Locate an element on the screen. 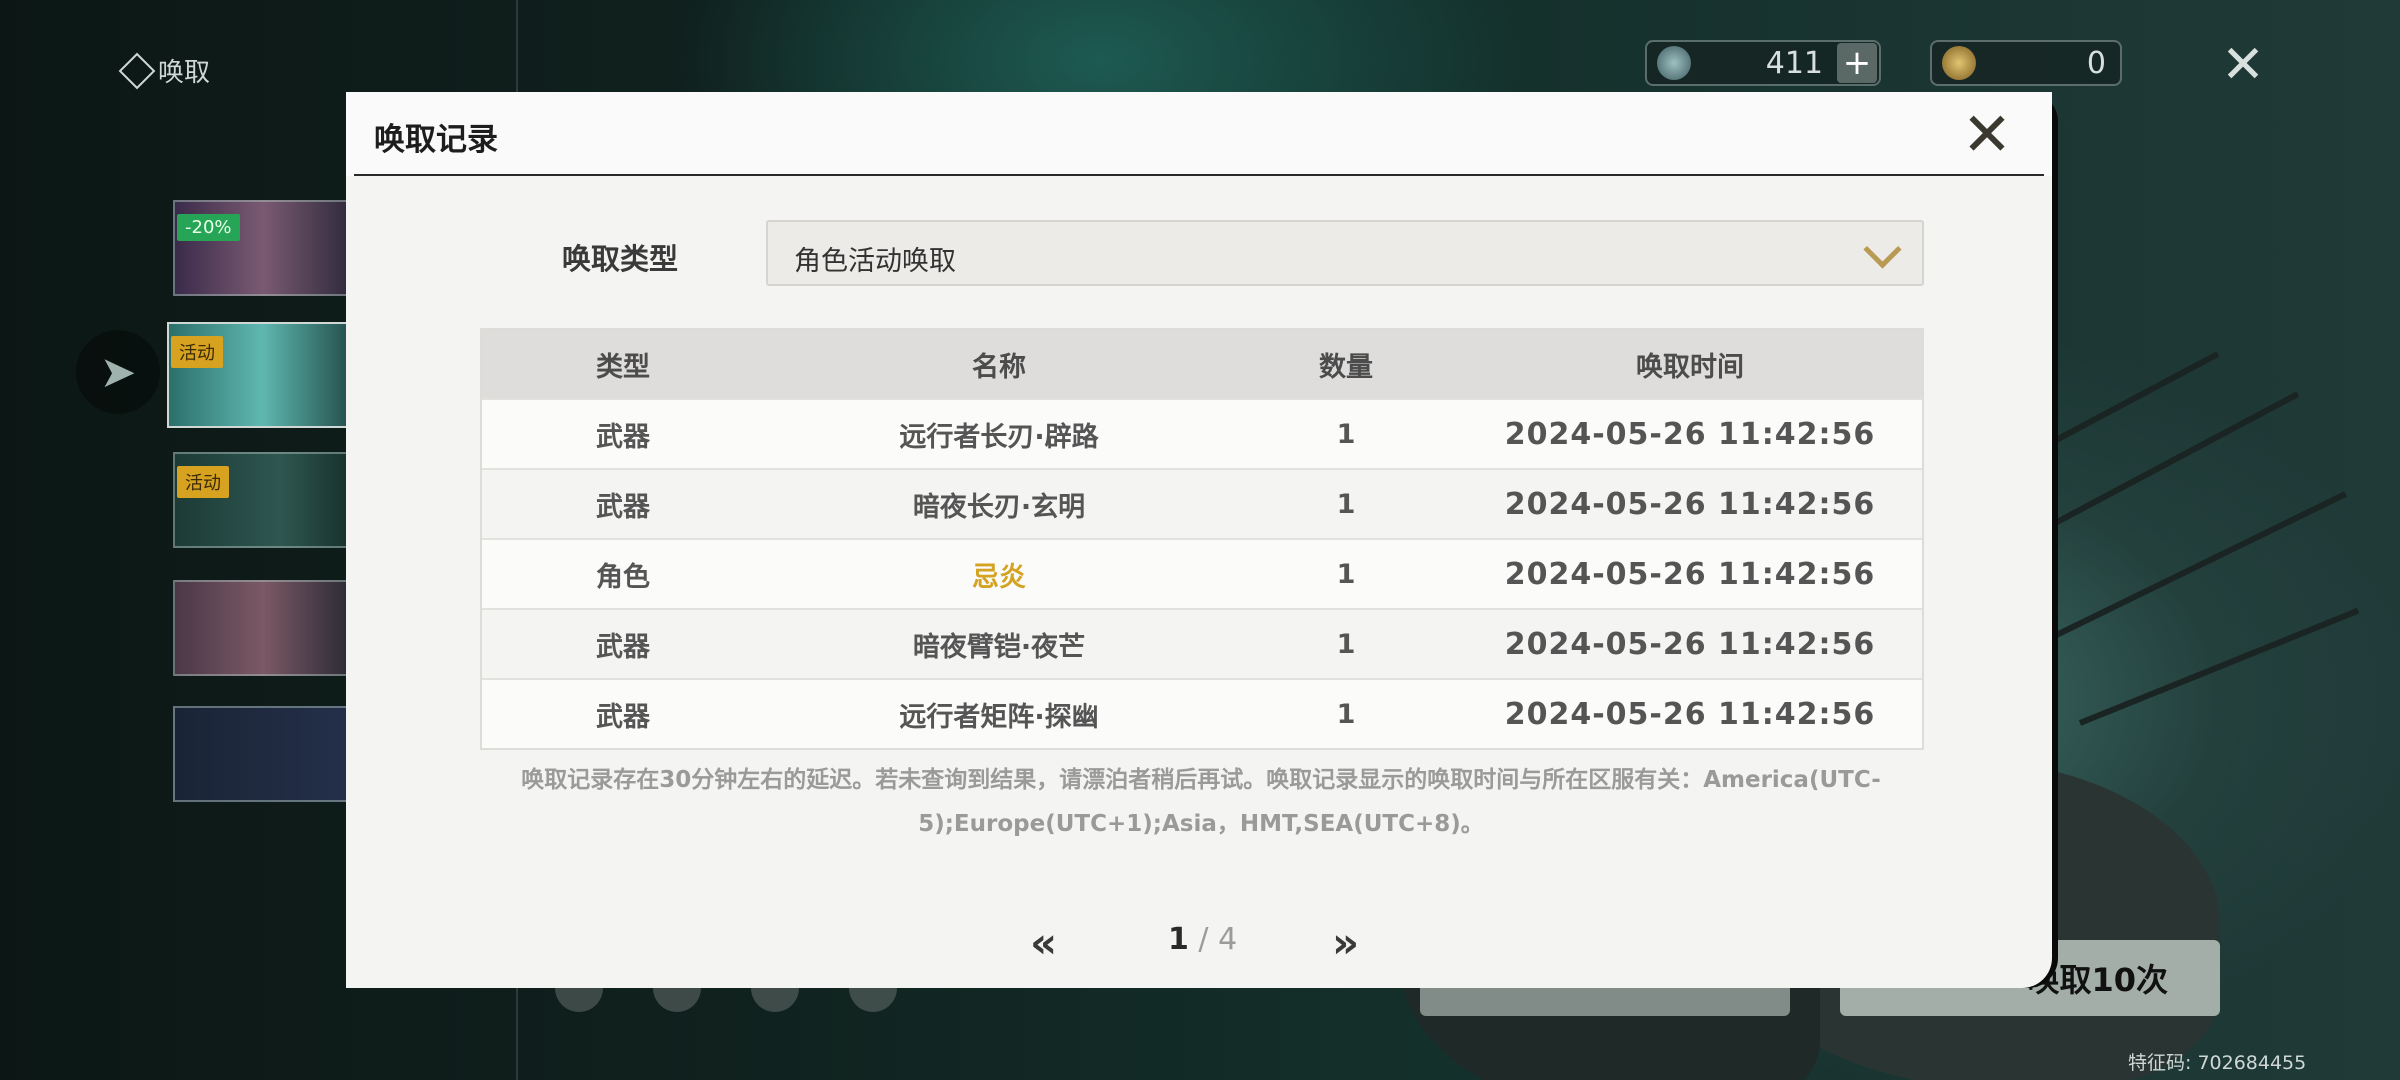 This screenshot has width=2400, height=1080. discount-badge: -20% is located at coordinates (208, 227).